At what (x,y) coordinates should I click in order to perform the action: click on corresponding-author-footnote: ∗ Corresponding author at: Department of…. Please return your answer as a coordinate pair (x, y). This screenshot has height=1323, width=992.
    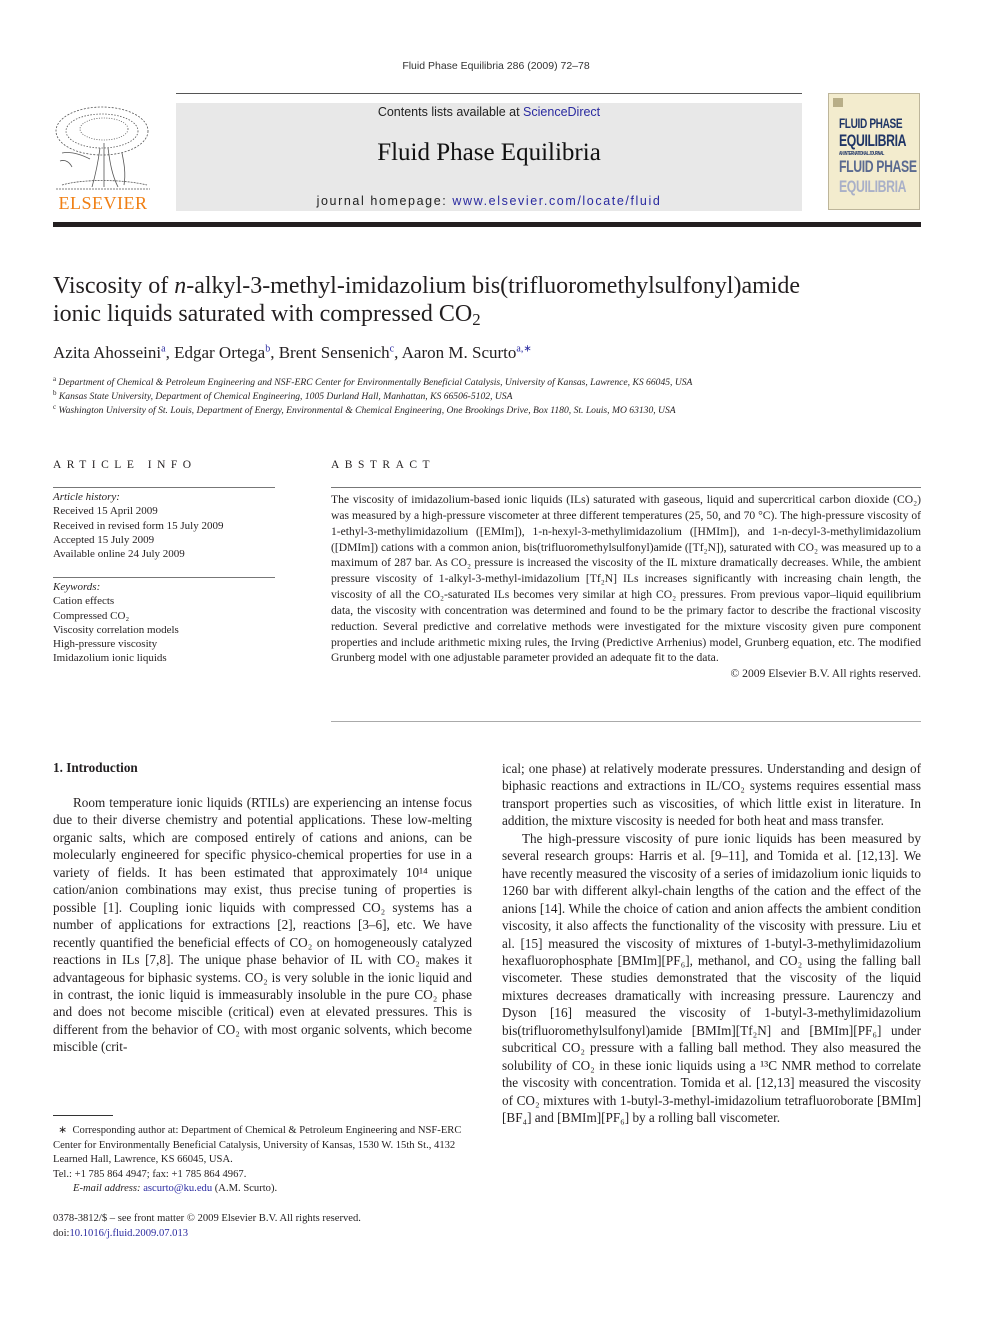
    Looking at the image, I should click on (263, 1160).